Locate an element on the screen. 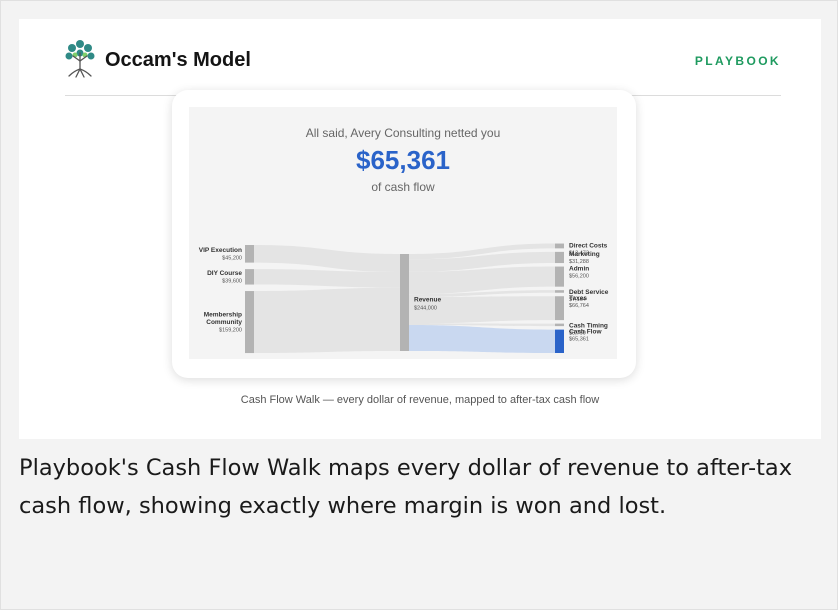 The width and height of the screenshot is (838, 610). value-diy-course: $39,600 is located at coordinates (232, 282).